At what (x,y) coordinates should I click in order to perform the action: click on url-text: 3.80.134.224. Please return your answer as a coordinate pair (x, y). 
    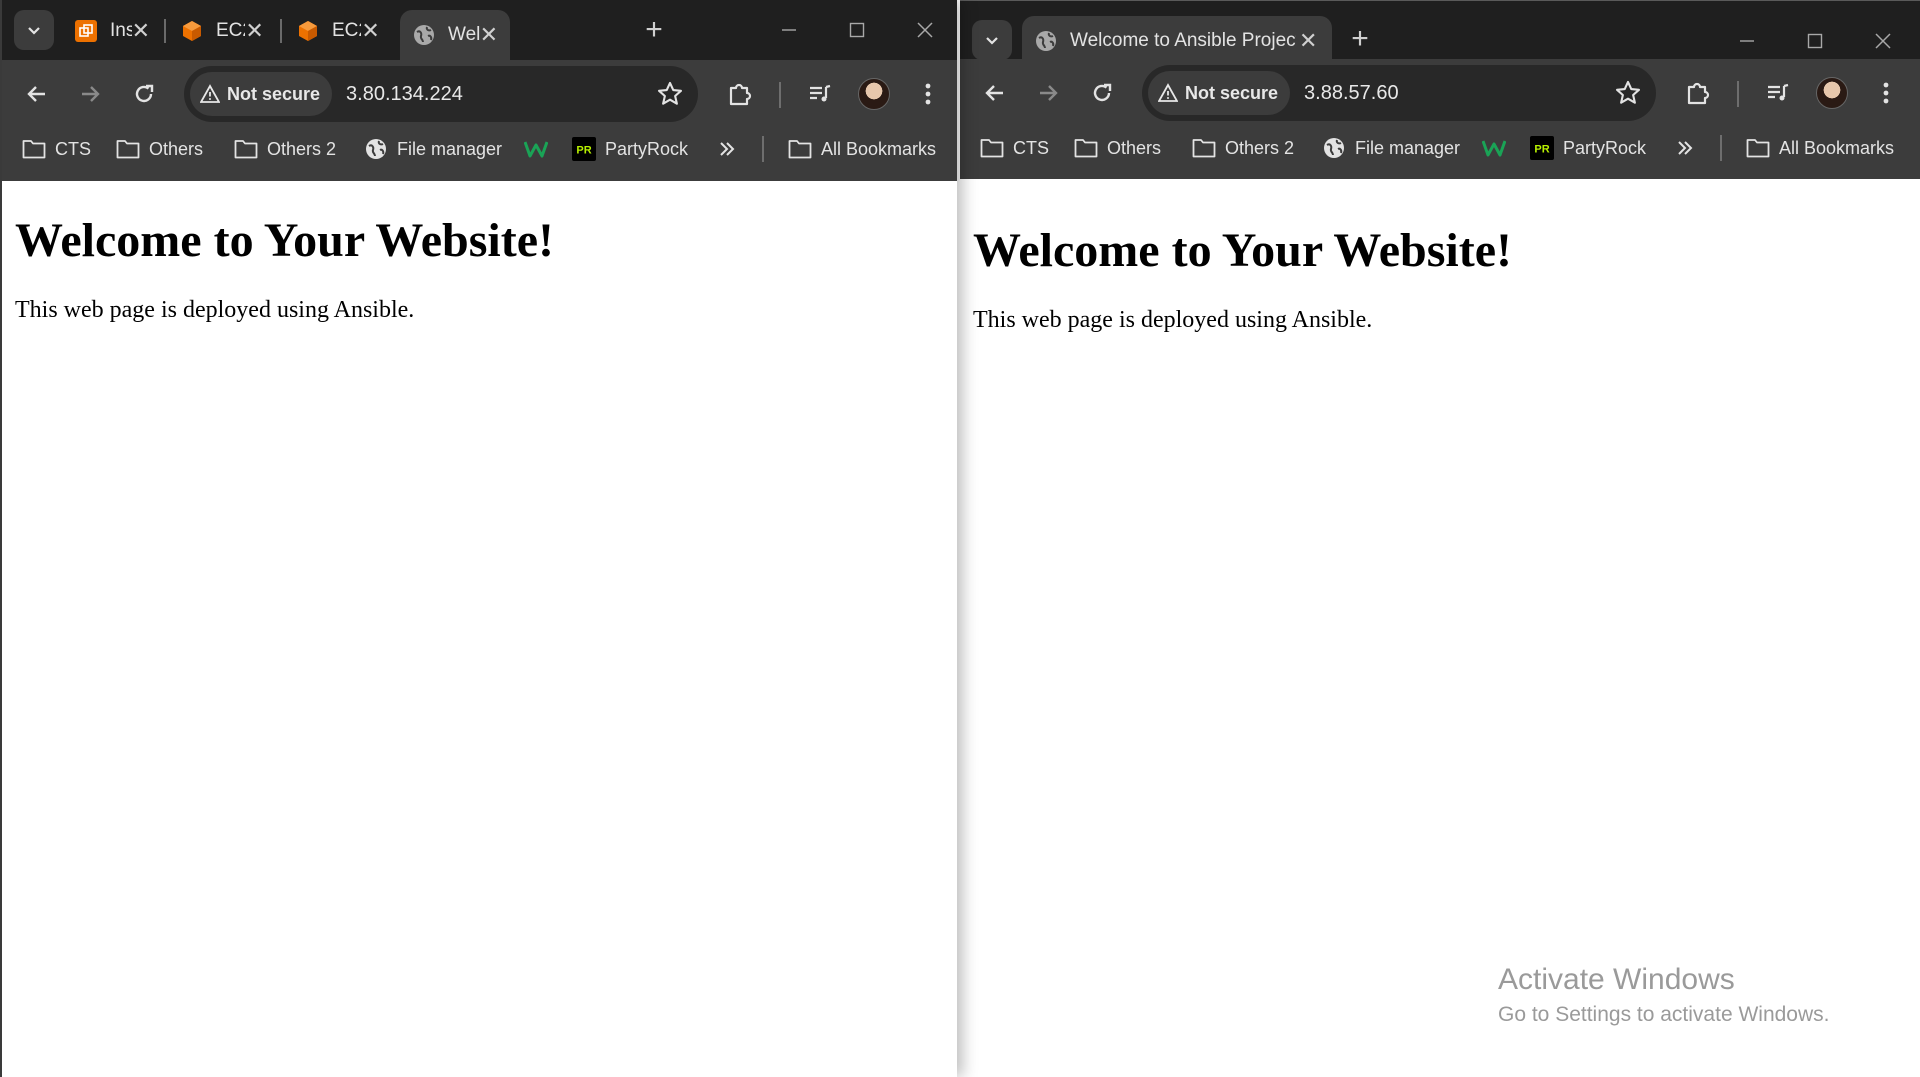
    Looking at the image, I should click on (404, 94).